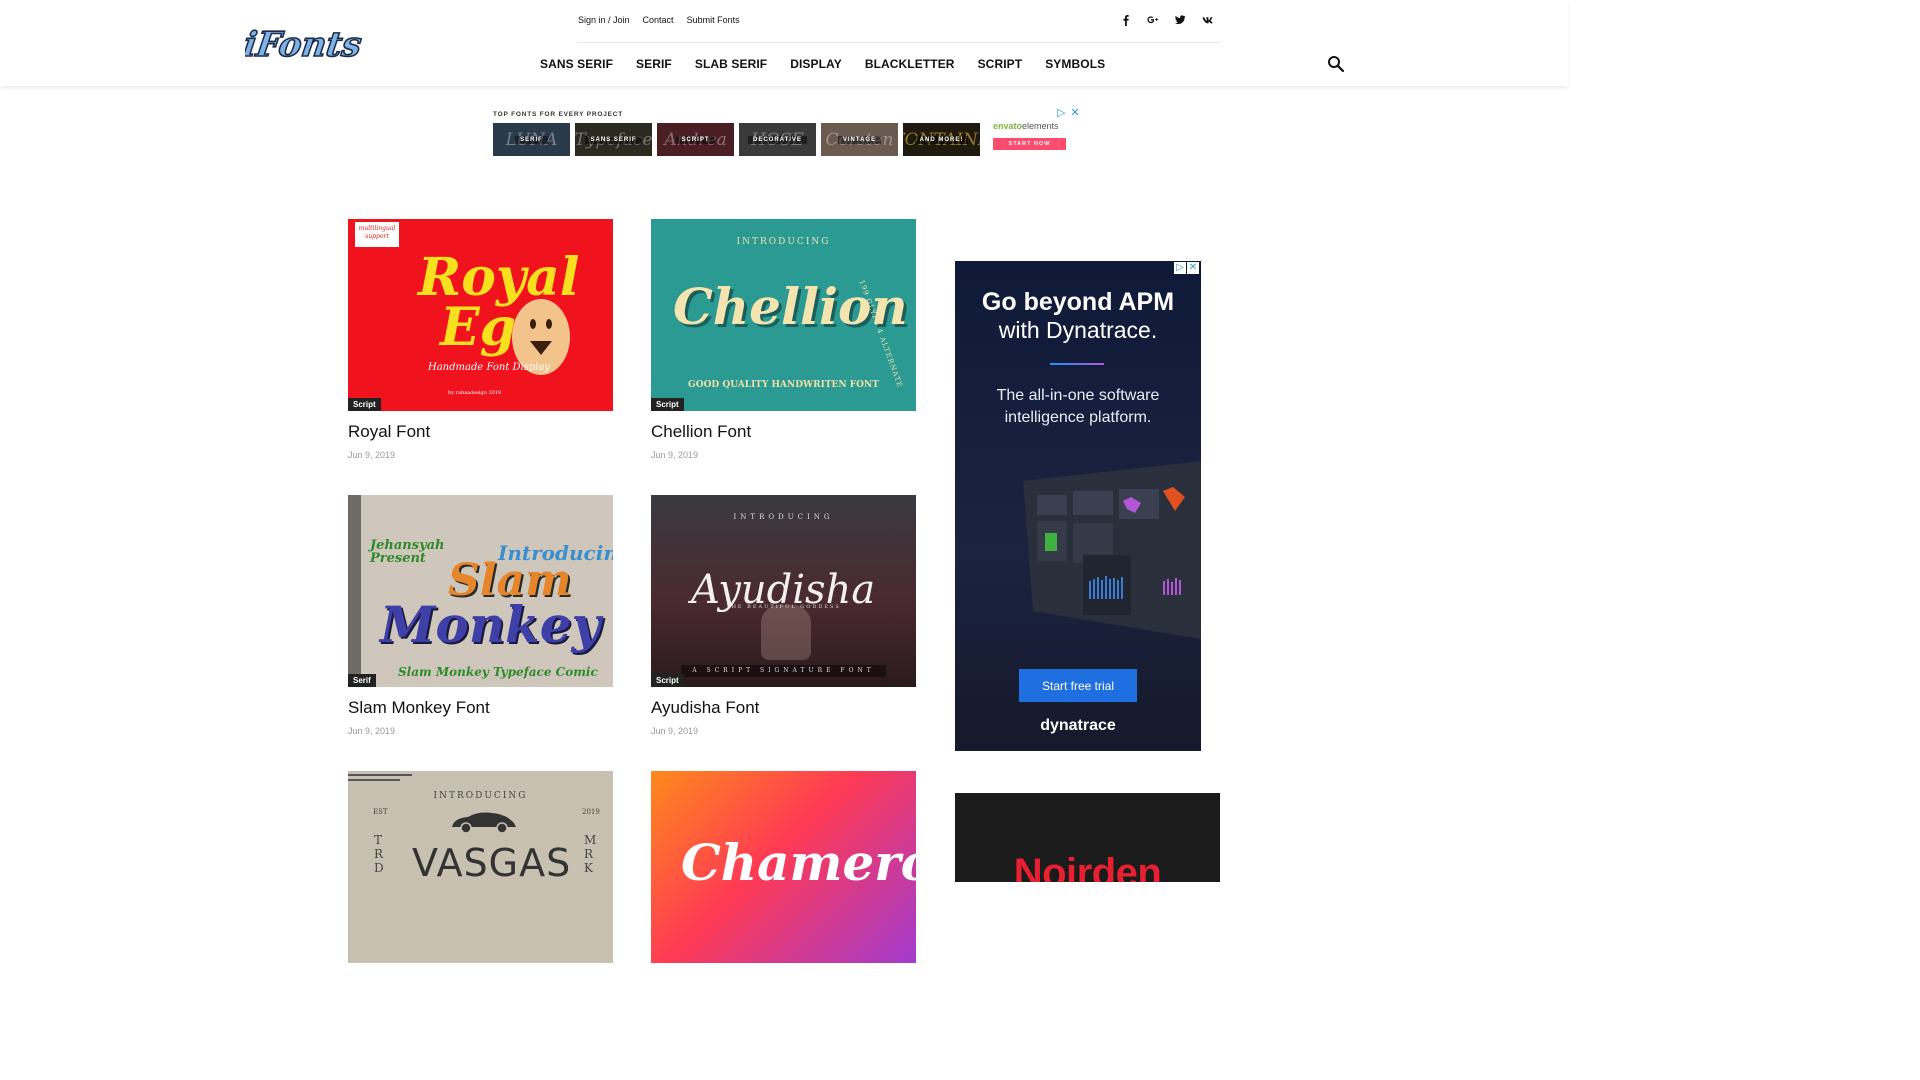 This screenshot has width=1920, height=1080. I want to click on ad-tile-vintage: Corsten VINTAGE, so click(859, 139).